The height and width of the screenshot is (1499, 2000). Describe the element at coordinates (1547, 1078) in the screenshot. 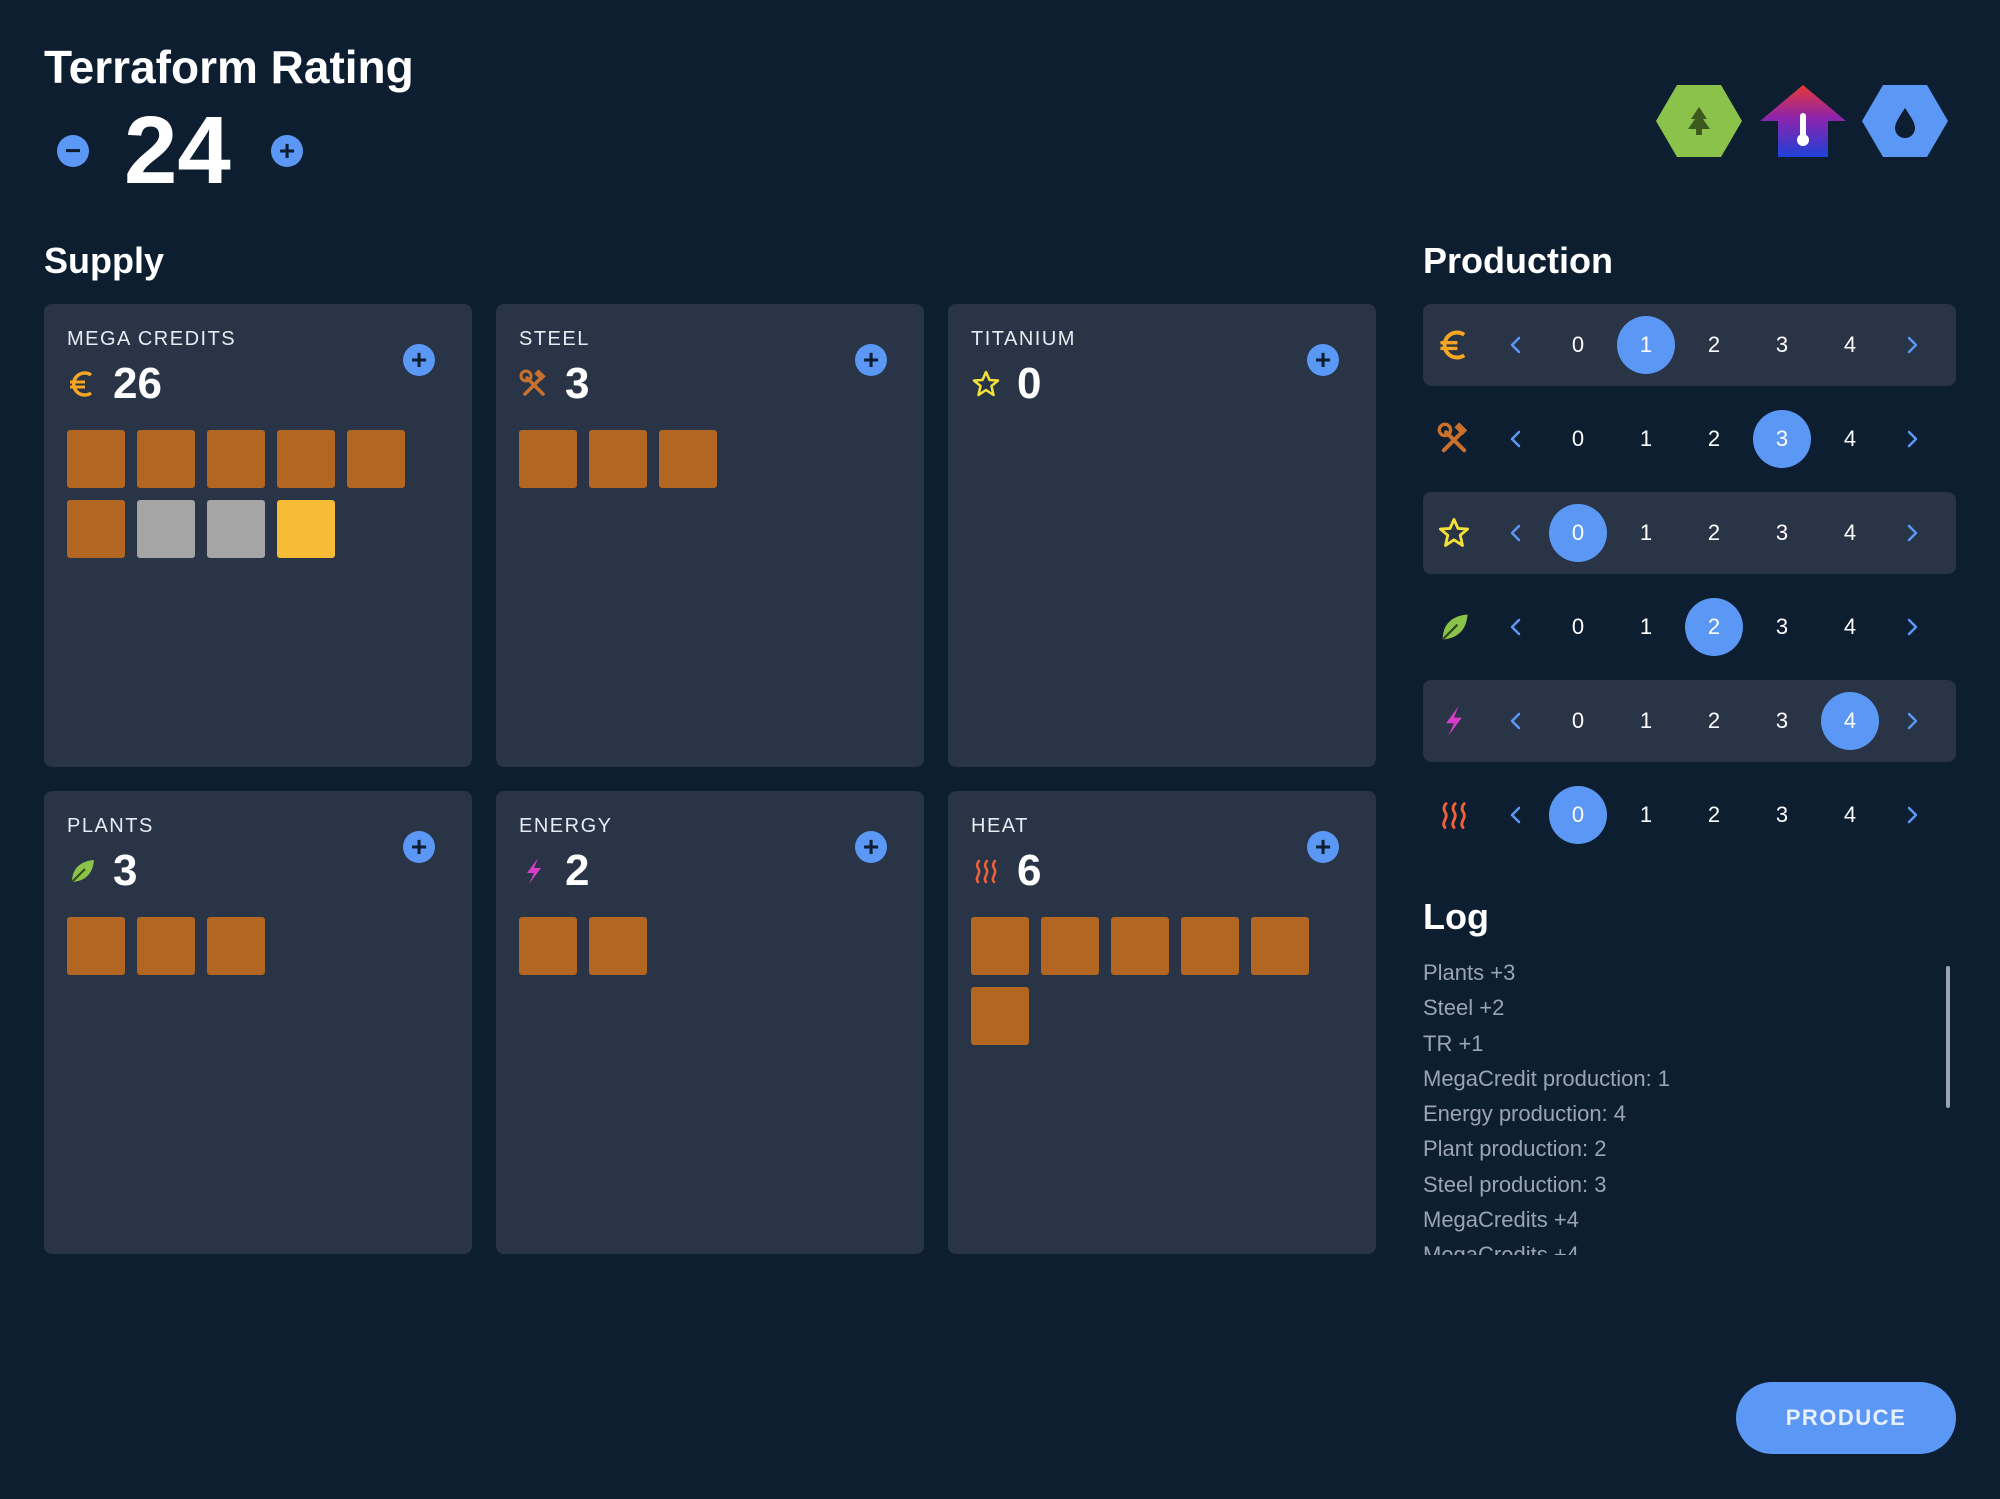

I see `log-entry: MegaCredit production: 1` at that location.